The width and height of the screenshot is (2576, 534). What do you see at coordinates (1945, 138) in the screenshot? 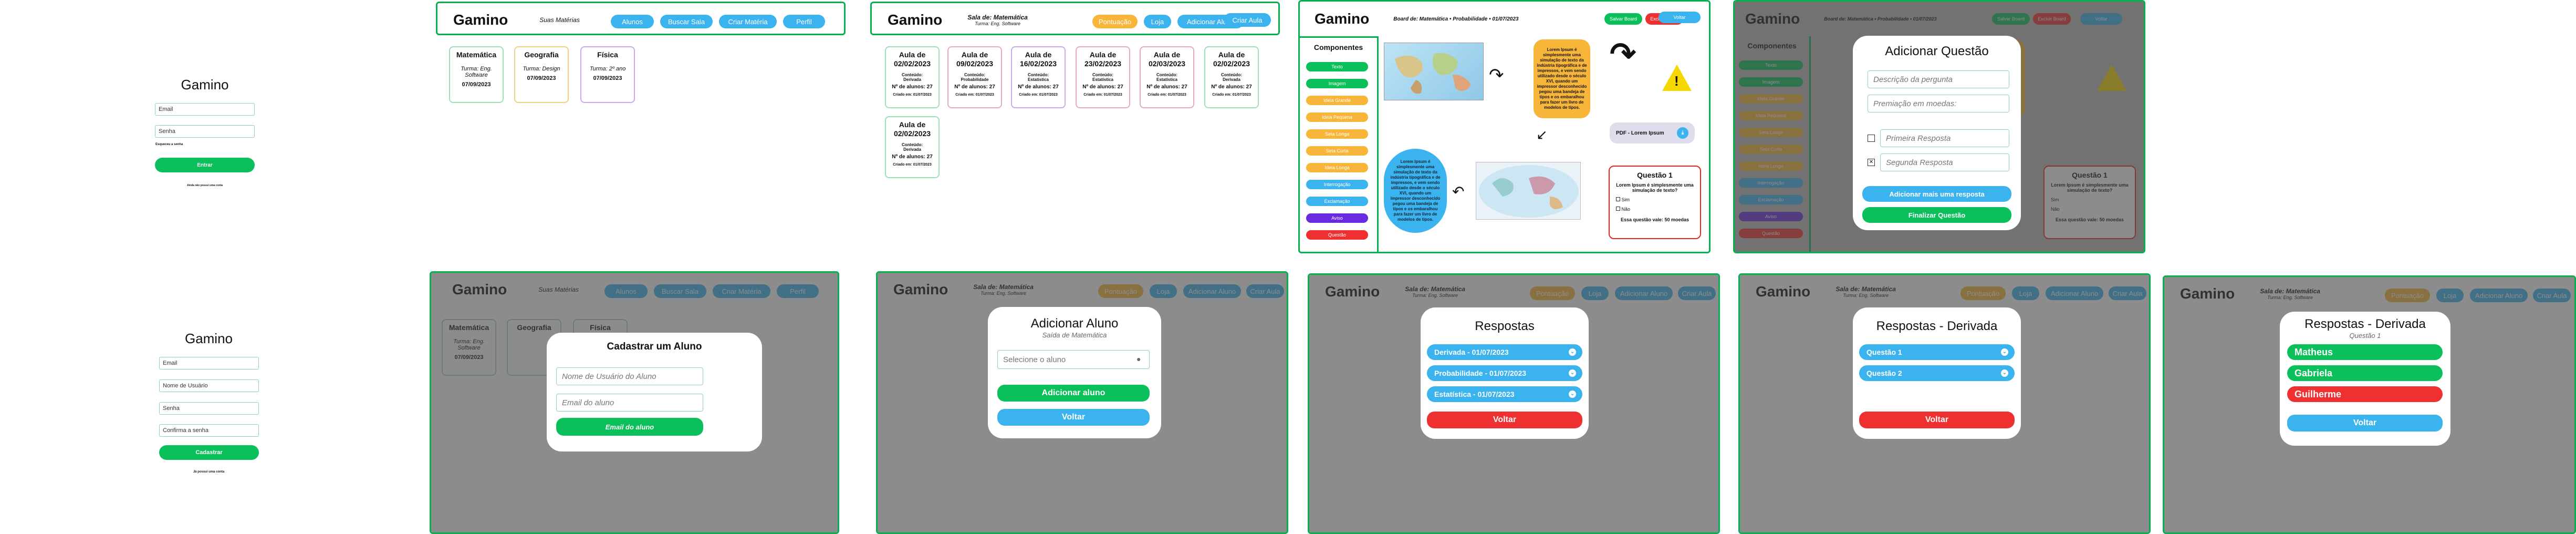
I see `first-answer-field: Primeira Resposta` at bounding box center [1945, 138].